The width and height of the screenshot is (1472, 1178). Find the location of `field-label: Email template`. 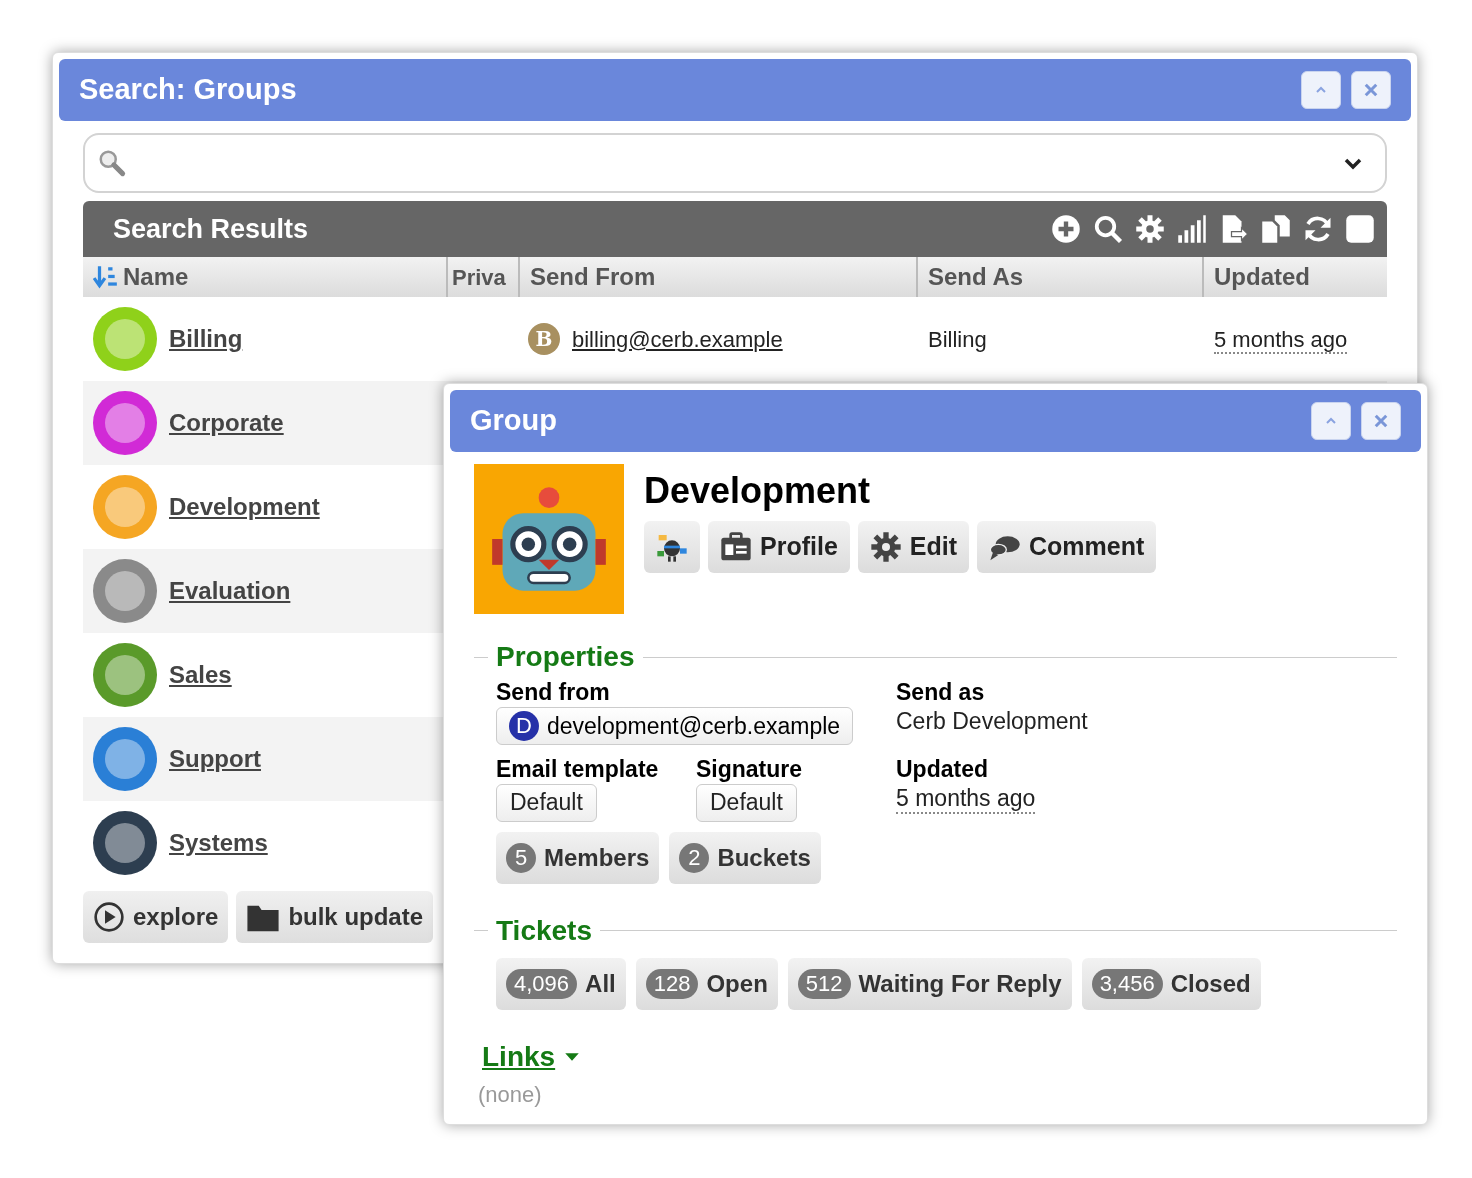

field-label: Email template is located at coordinates (577, 769).